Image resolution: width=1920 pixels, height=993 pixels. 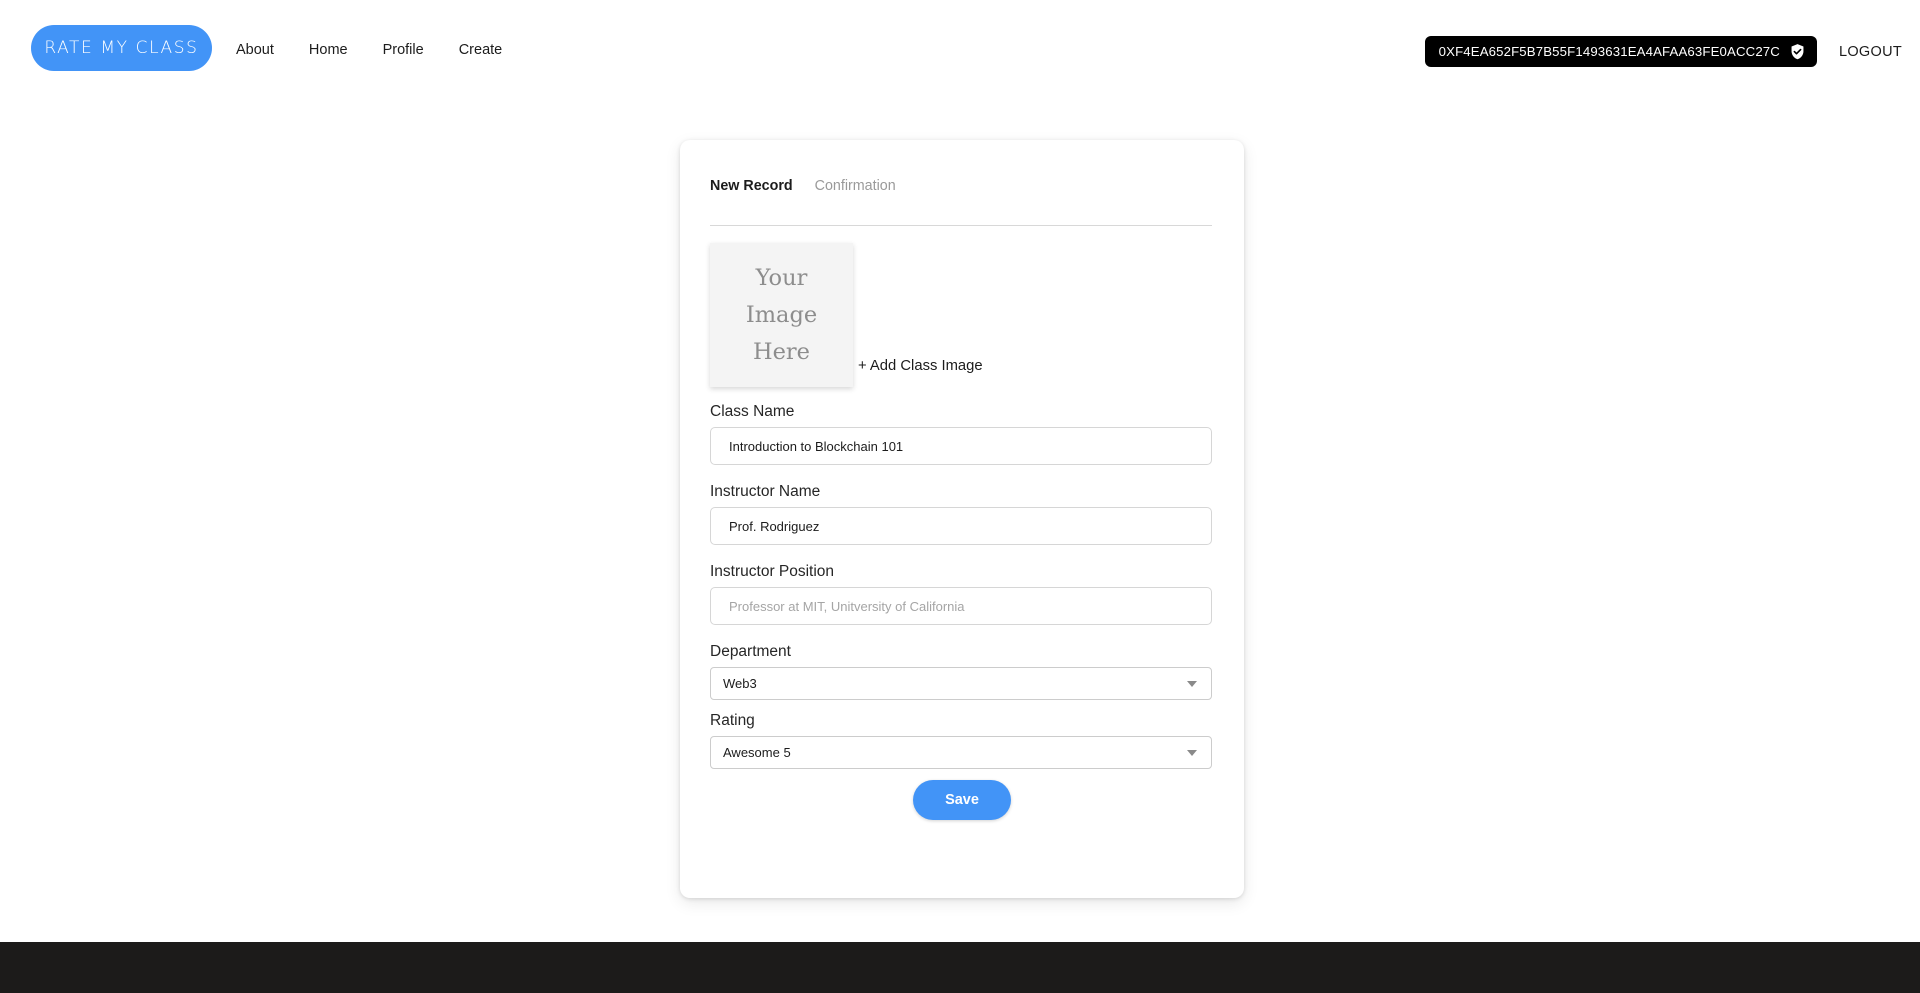 What do you see at coordinates (752, 411) in the screenshot?
I see `class-name-label: Class Name` at bounding box center [752, 411].